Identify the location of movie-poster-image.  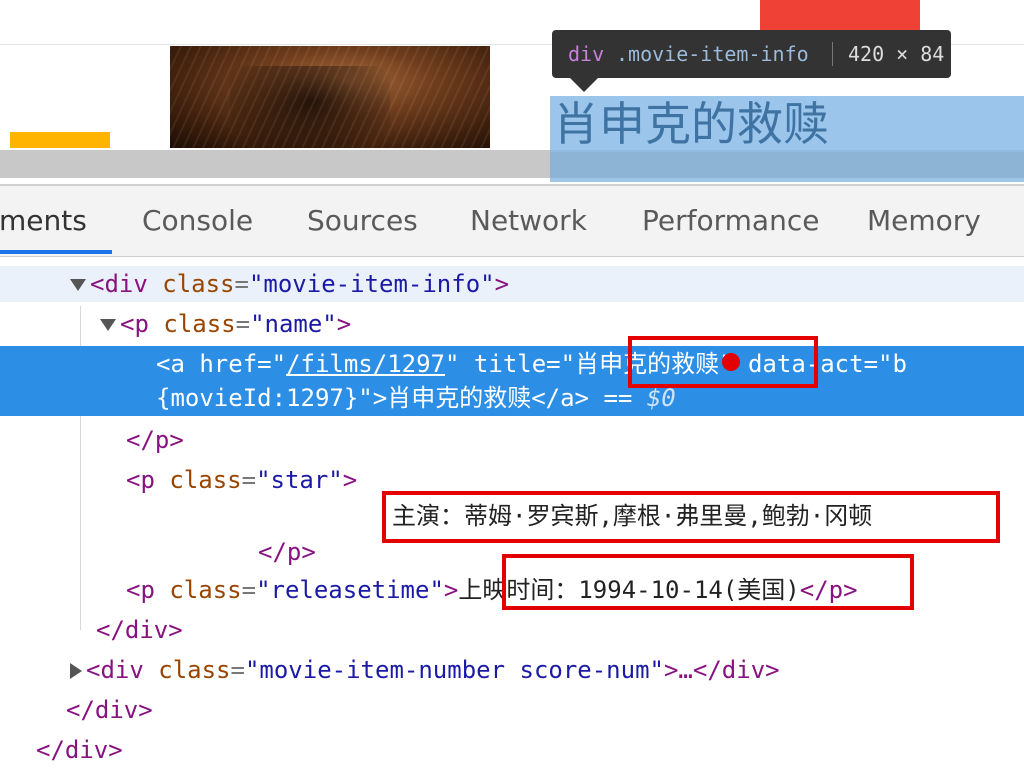
(330, 97).